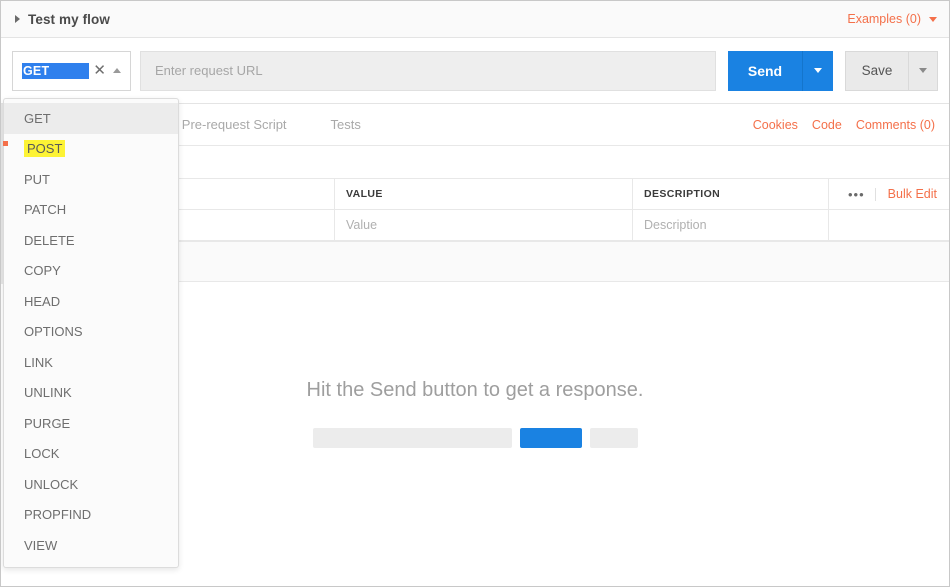 This screenshot has width=950, height=587. I want to click on cell-value-placeholder: Value, so click(362, 225).